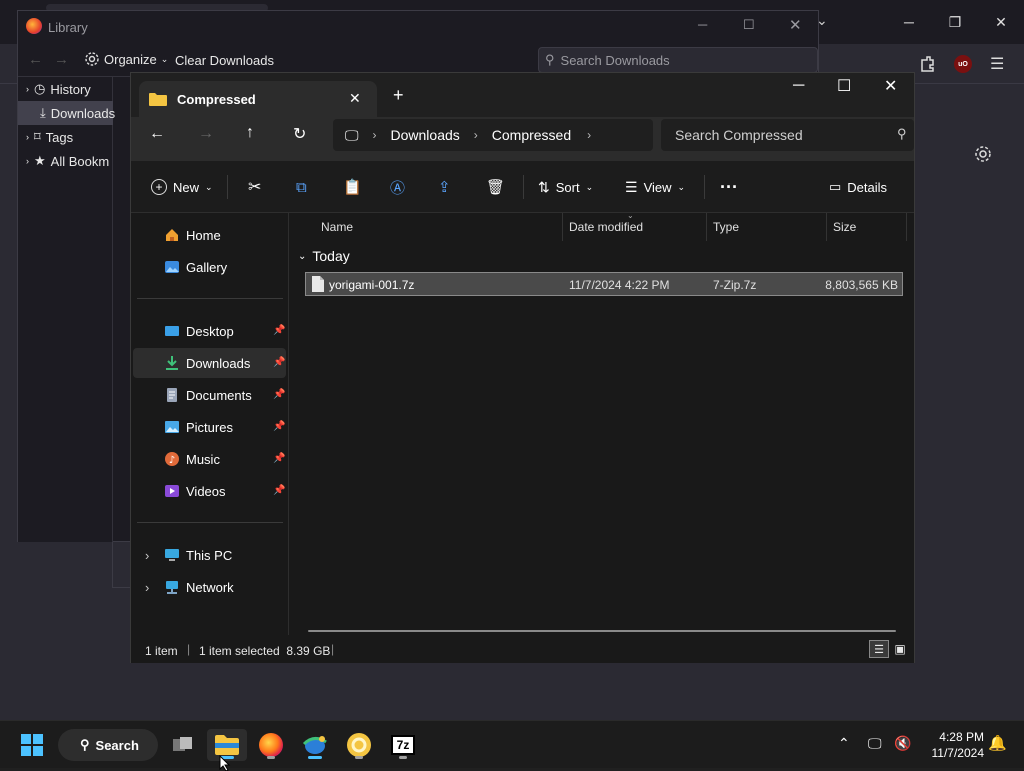  I want to click on nav-label: Desktop, so click(210, 331).